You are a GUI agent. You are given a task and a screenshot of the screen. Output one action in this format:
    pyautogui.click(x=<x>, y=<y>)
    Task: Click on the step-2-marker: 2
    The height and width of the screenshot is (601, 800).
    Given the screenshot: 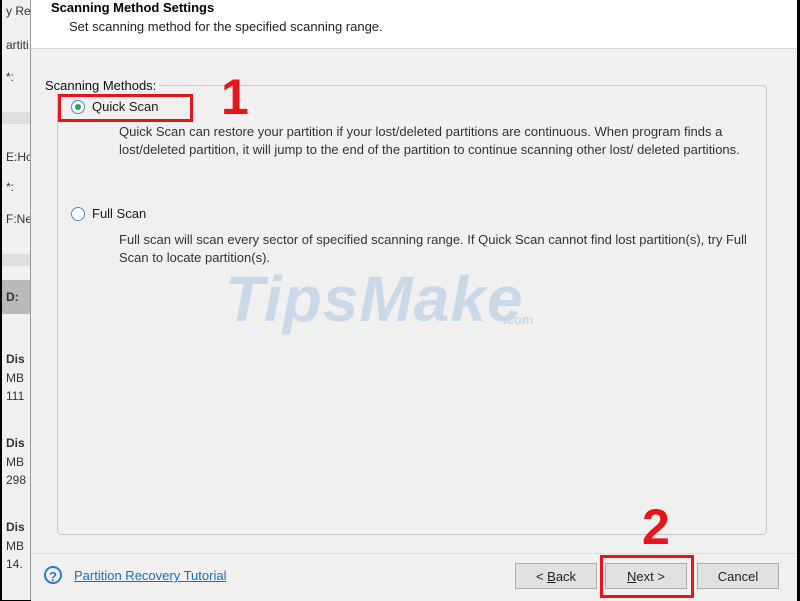 What is the action you would take?
    pyautogui.click(x=656, y=527)
    